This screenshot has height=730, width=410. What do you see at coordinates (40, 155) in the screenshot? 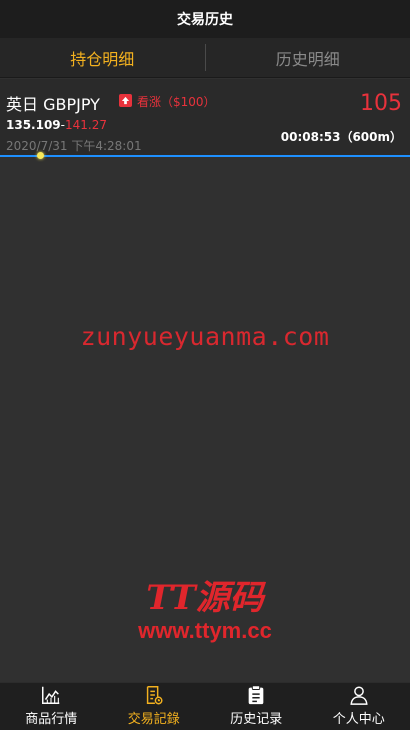
I see `progress-indicator-dot` at bounding box center [40, 155].